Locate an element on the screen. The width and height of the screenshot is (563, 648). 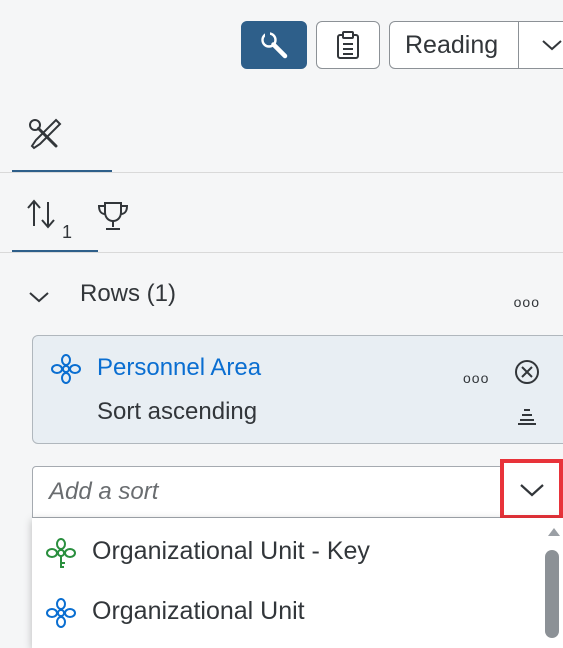
sort-item-direction: Sort ascending is located at coordinates (177, 411).